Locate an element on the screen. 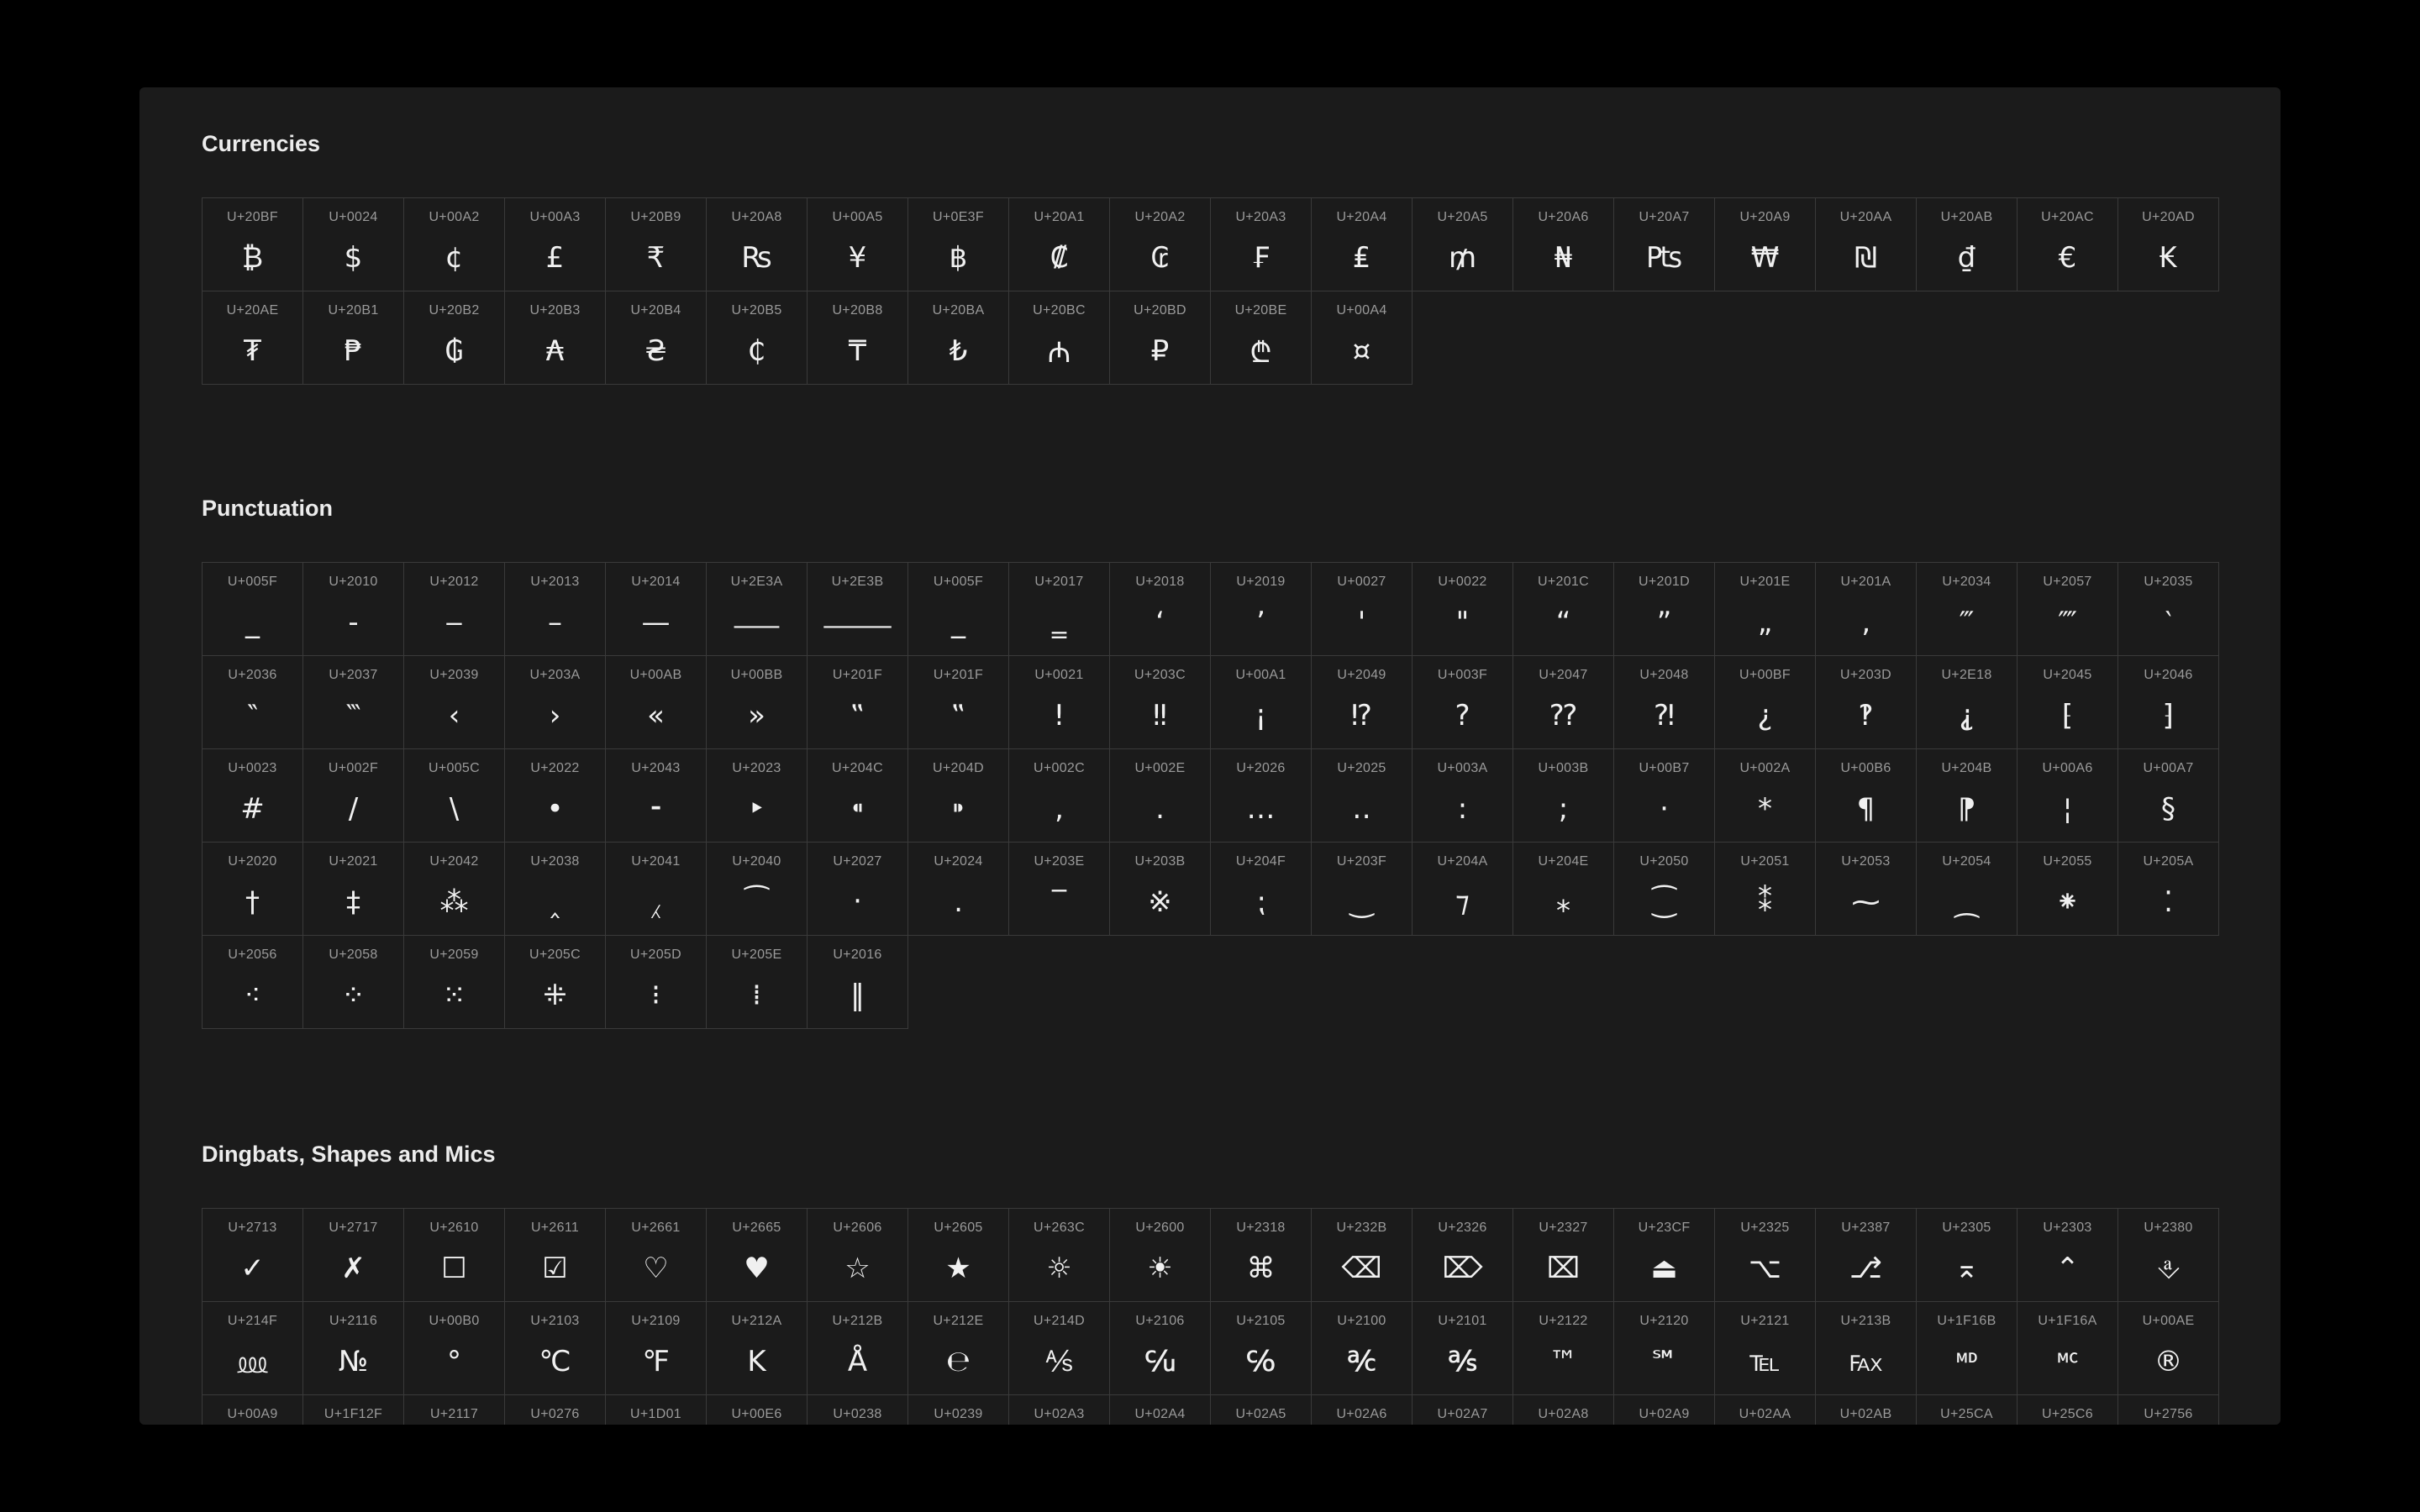 The width and height of the screenshot is (2420, 1512). glyph-cell: U+2051 ⁑ is located at coordinates (1765, 889).